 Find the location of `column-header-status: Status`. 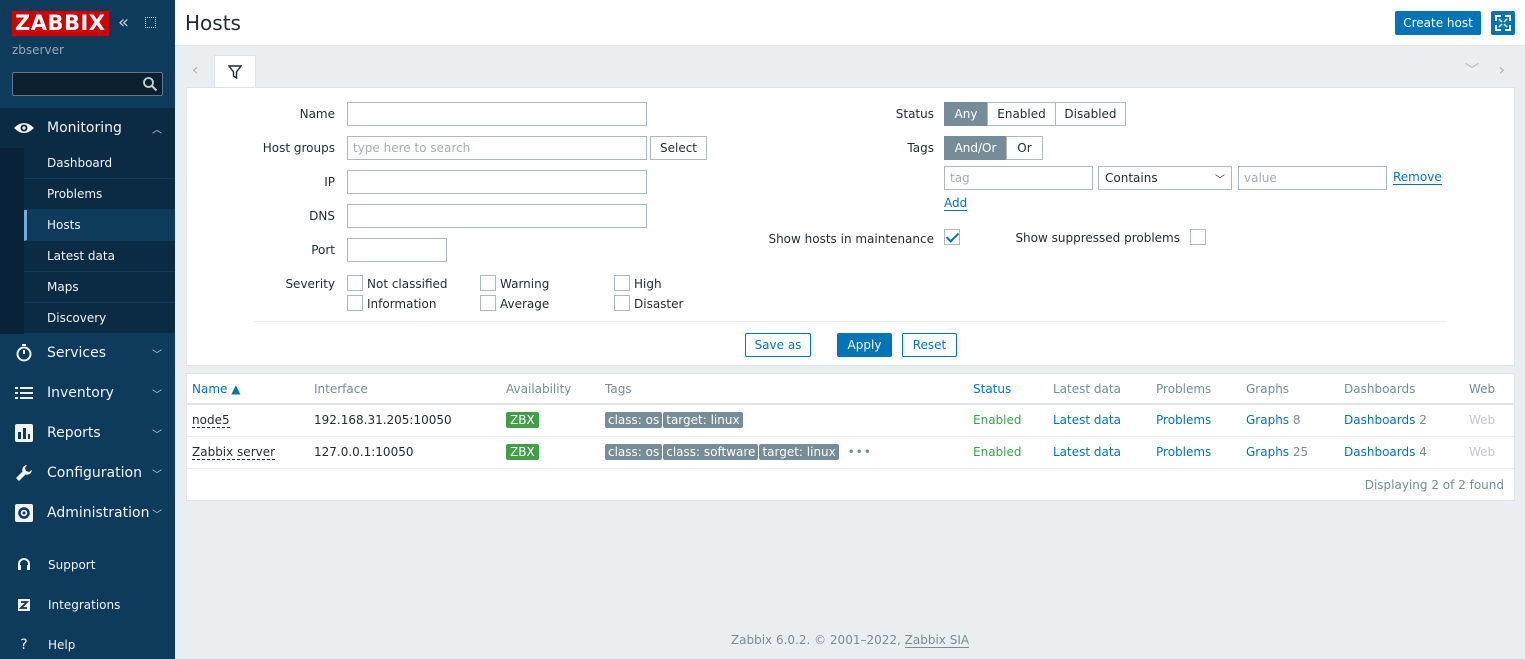

column-header-status: Status is located at coordinates (1008, 389).